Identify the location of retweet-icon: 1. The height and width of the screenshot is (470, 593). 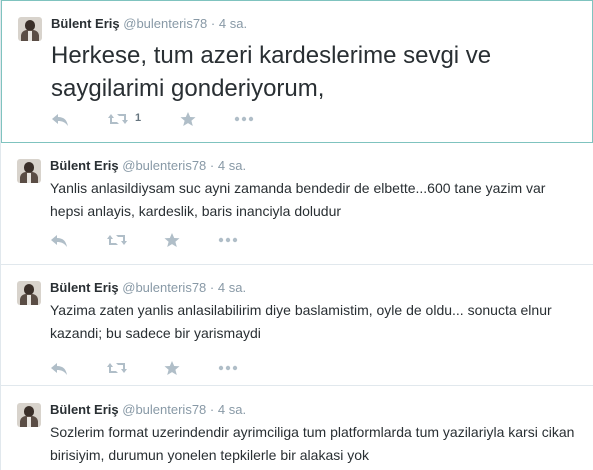
(124, 119).